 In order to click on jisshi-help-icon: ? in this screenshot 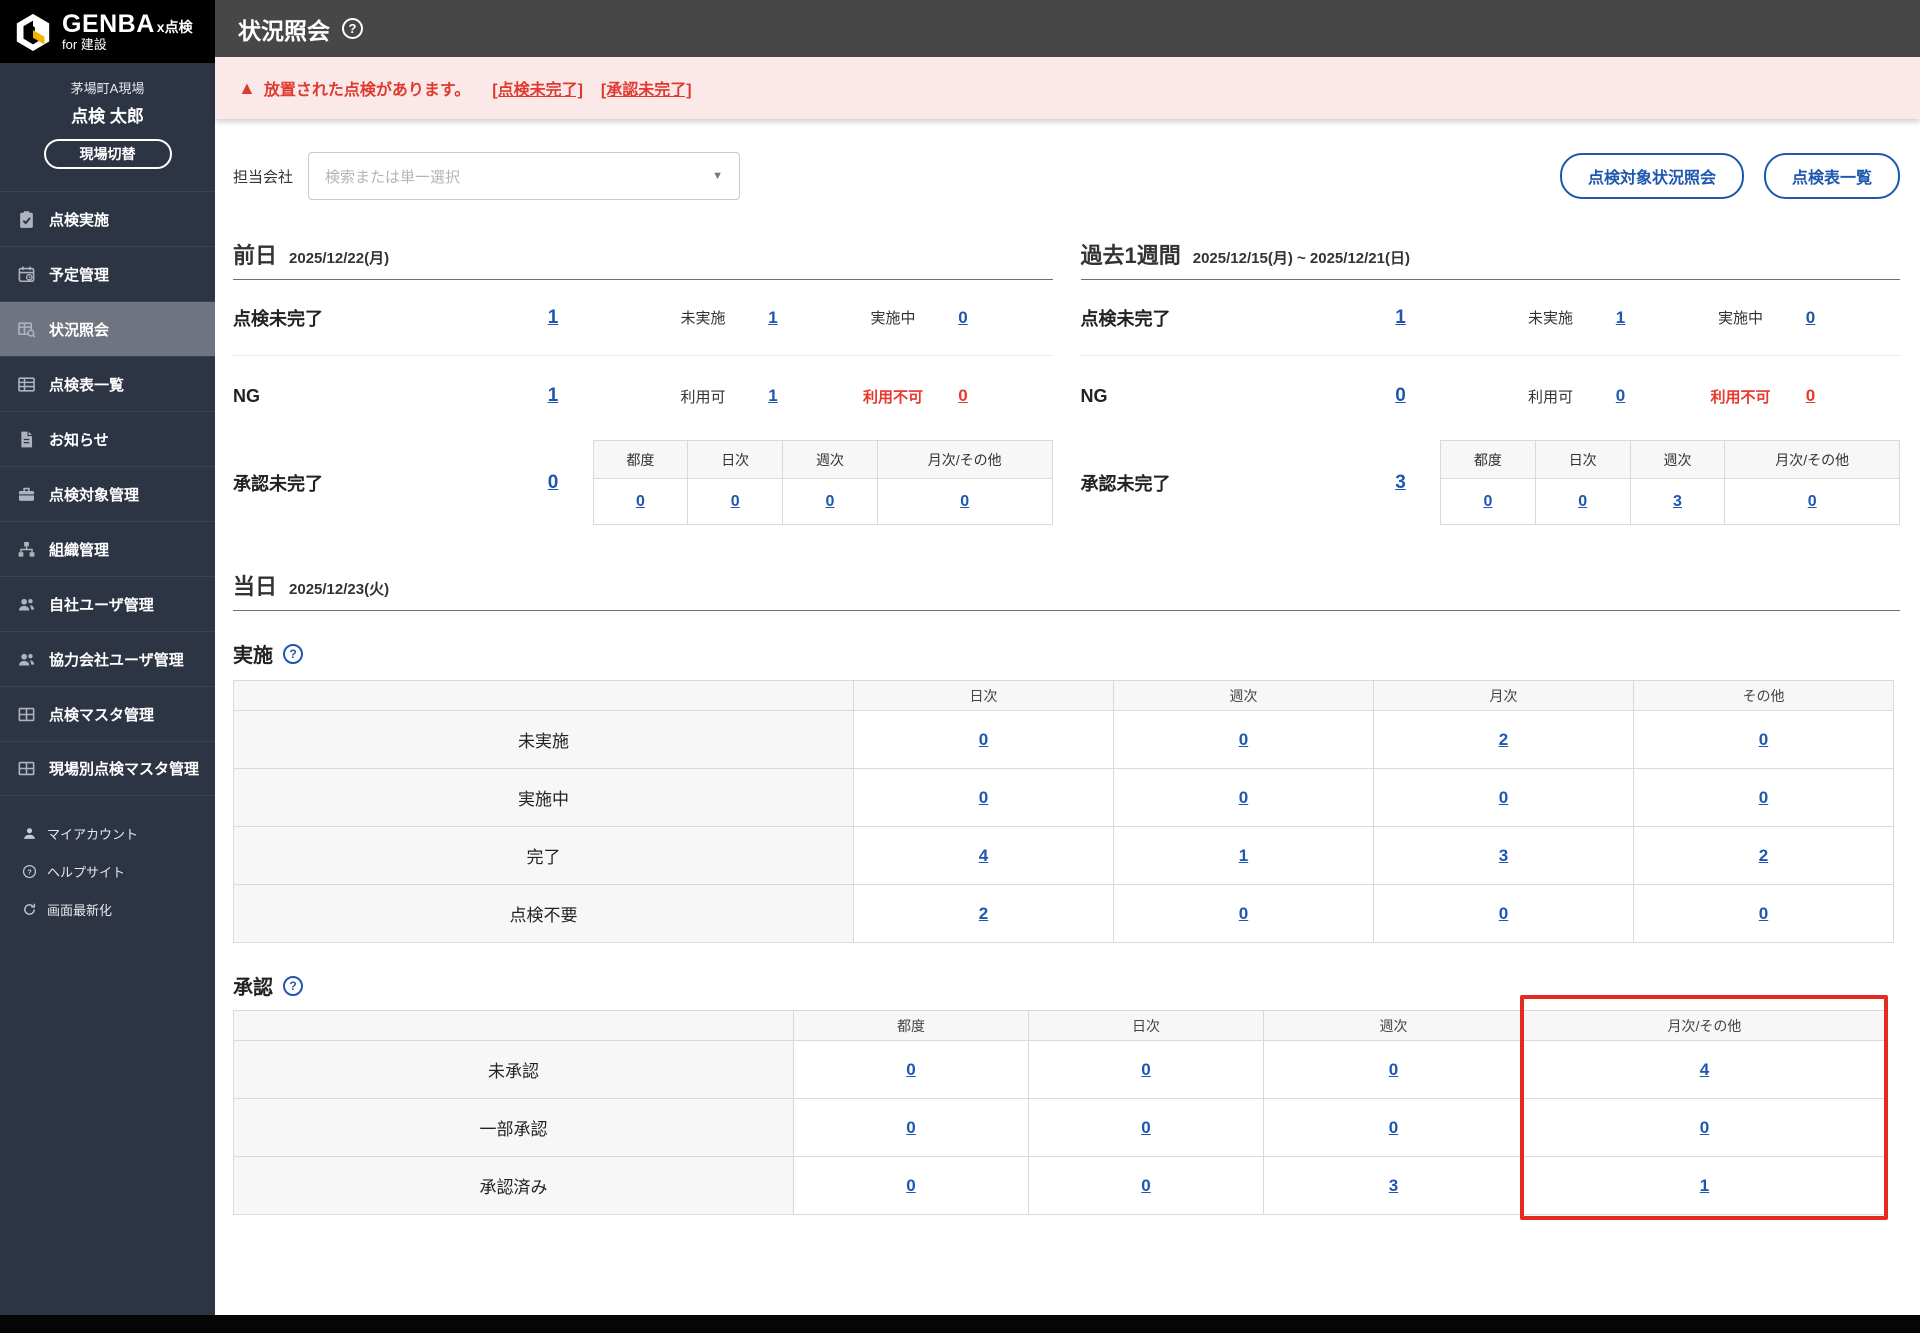, I will do `click(293, 653)`.